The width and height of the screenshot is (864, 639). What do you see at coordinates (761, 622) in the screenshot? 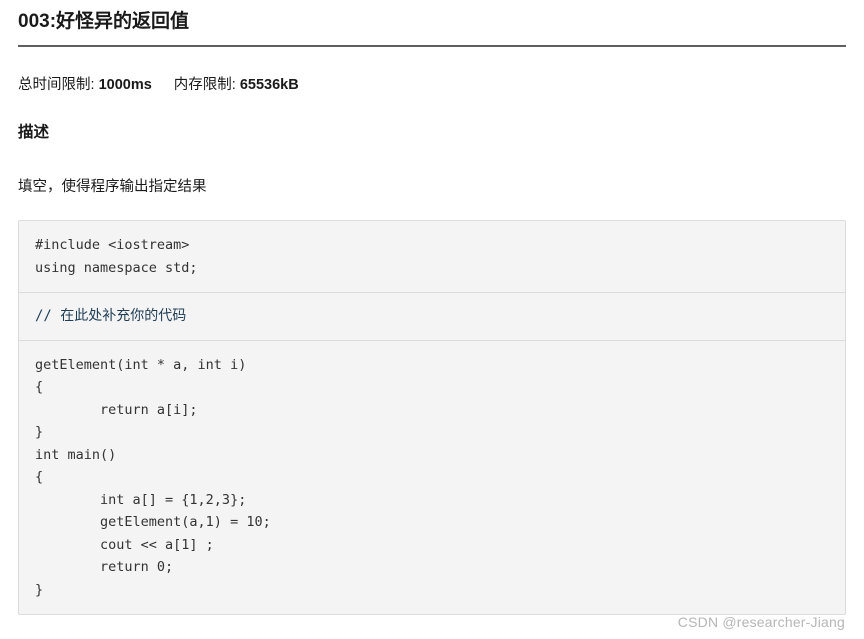
I see `csdn-watermark: CSDN @researcher-Jiang` at bounding box center [761, 622].